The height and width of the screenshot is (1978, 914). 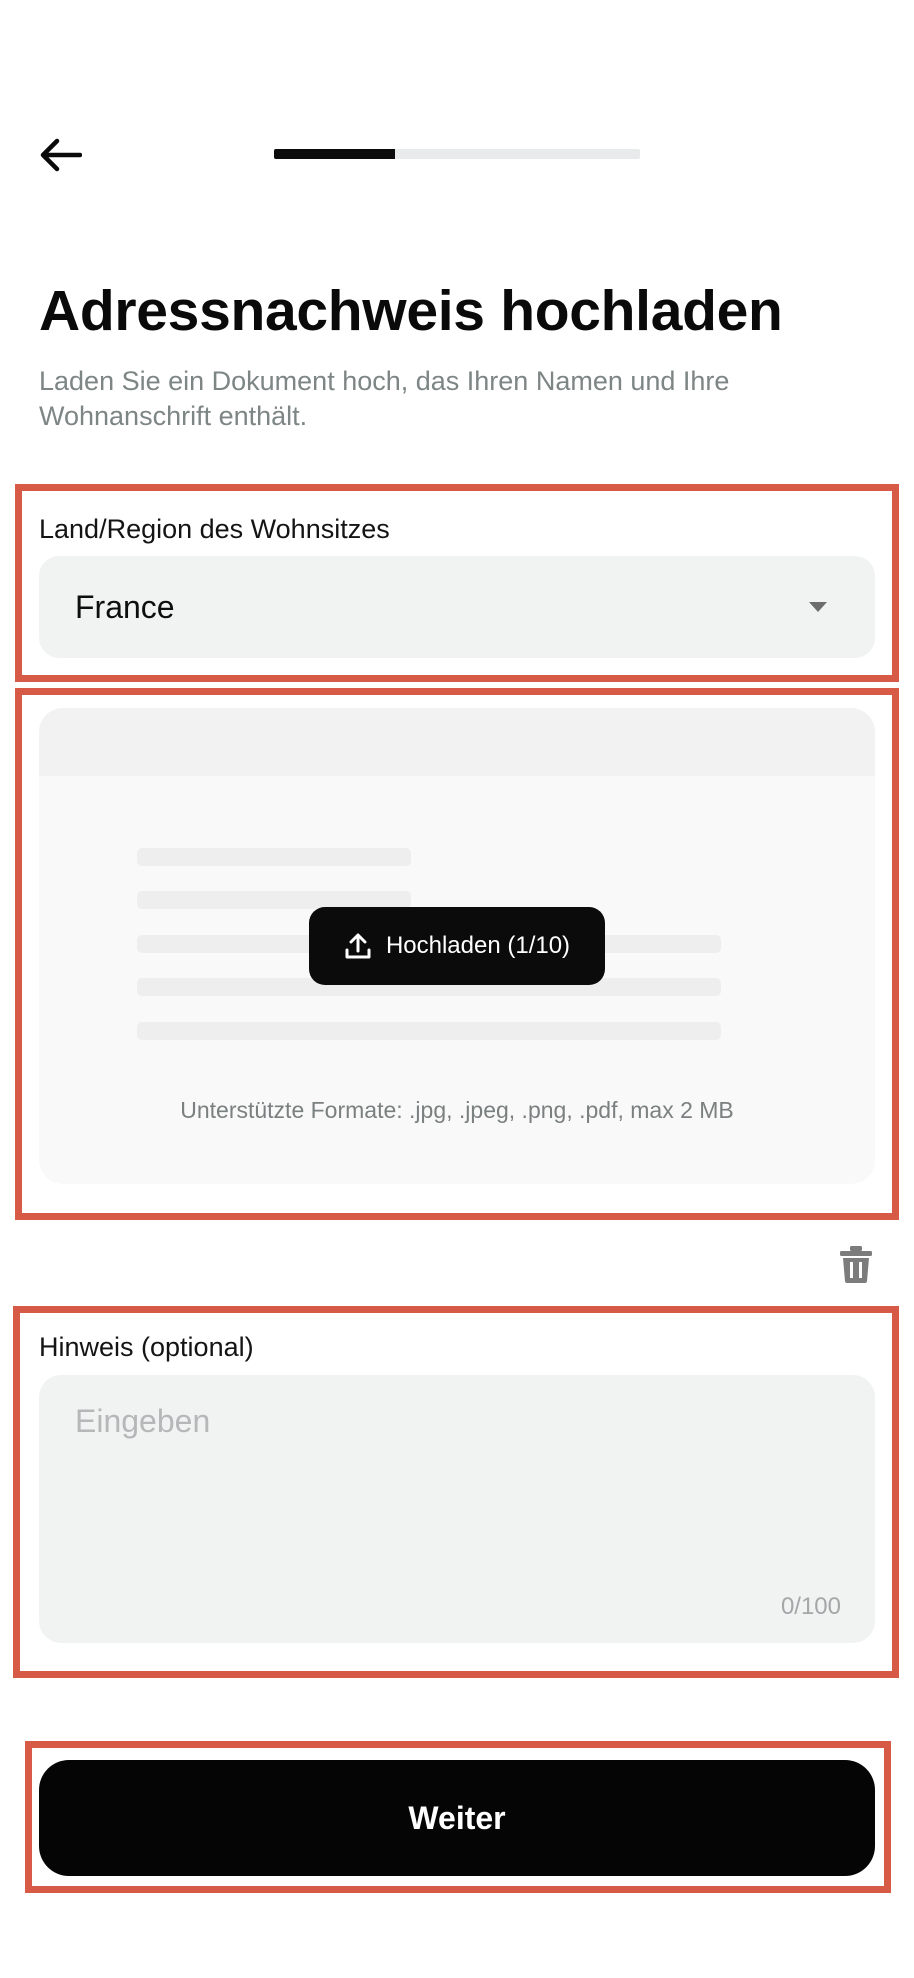 I want to click on trash-icon, so click(x=856, y=1264).